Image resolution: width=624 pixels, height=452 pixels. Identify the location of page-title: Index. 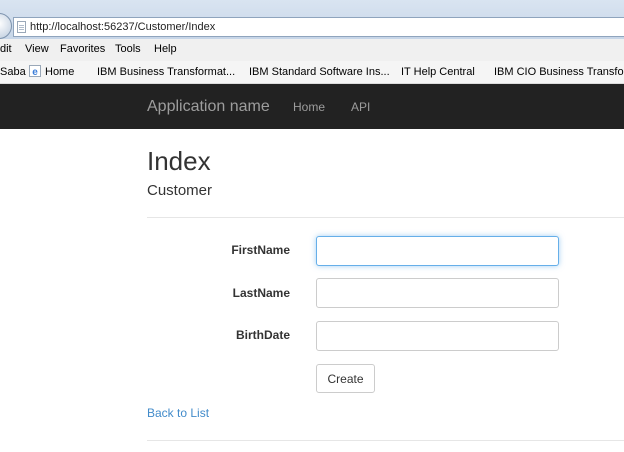
(179, 161).